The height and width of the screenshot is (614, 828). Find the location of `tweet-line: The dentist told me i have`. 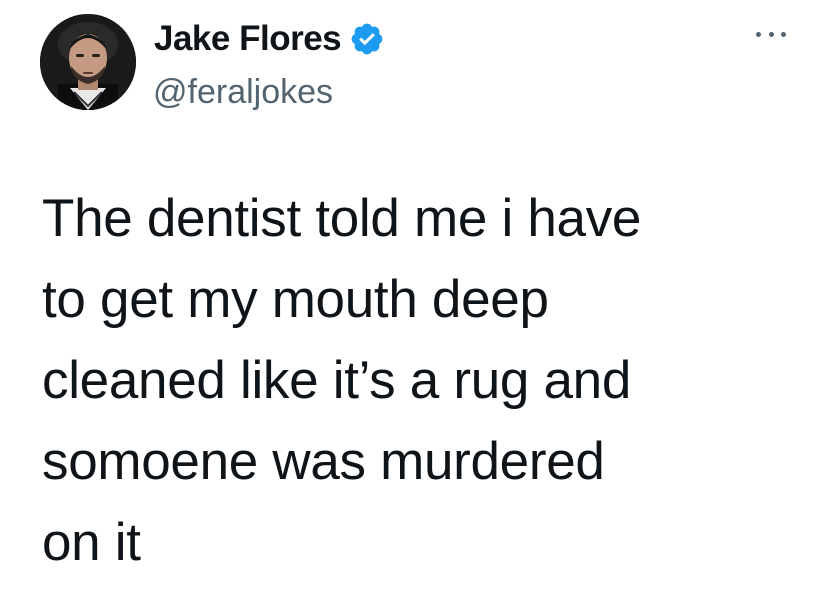

tweet-line: The dentist told me i have is located at coordinates (342, 218).